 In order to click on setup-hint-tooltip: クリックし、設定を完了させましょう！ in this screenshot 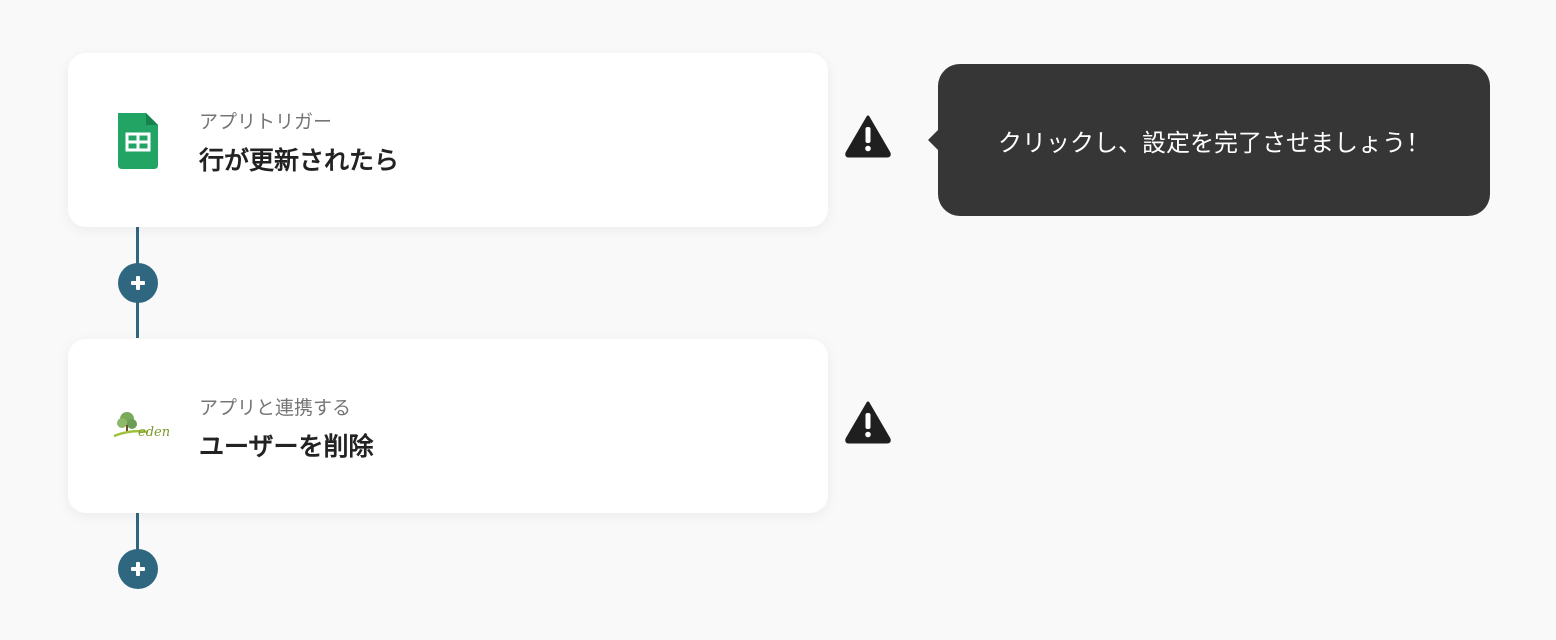, I will do `click(1209, 140)`.